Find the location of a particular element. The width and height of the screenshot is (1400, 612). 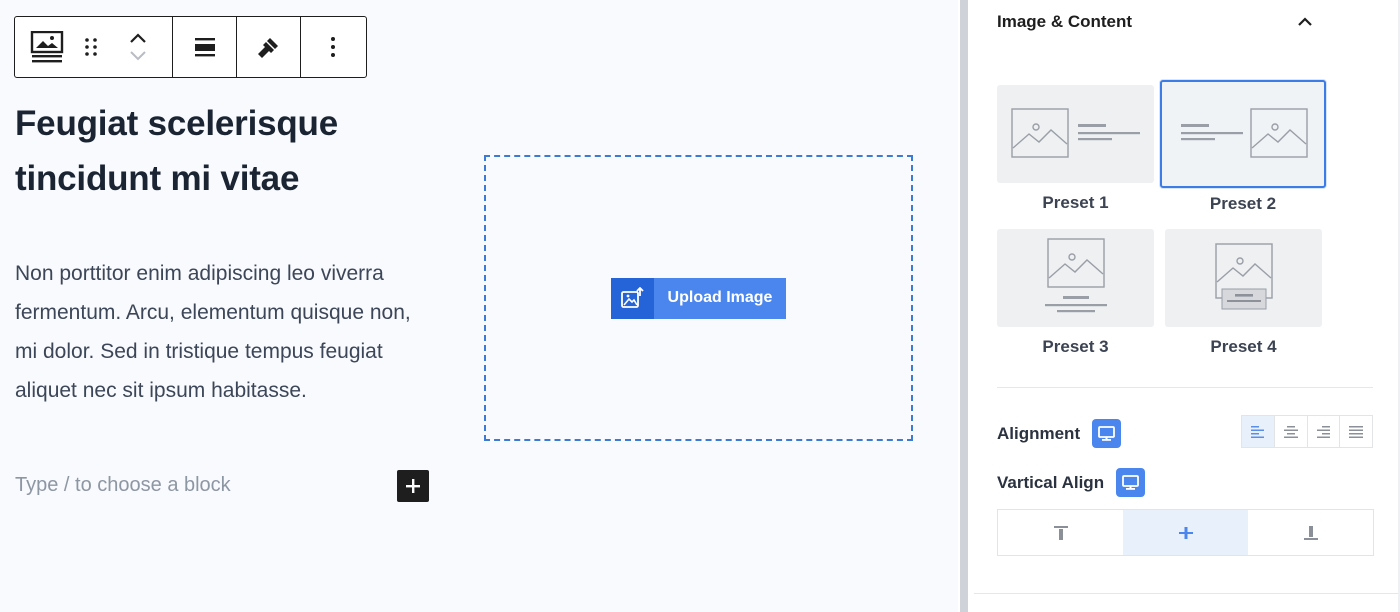

panel-header-image-content: Image & Content is located at coordinates (1155, 22).